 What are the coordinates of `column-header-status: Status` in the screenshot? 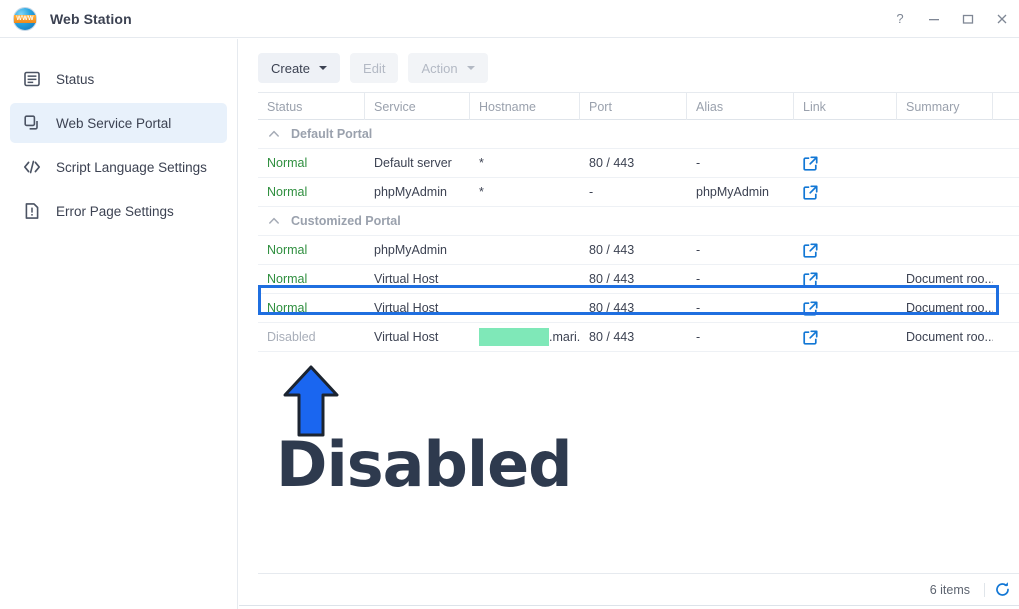 It's located at (311, 106).